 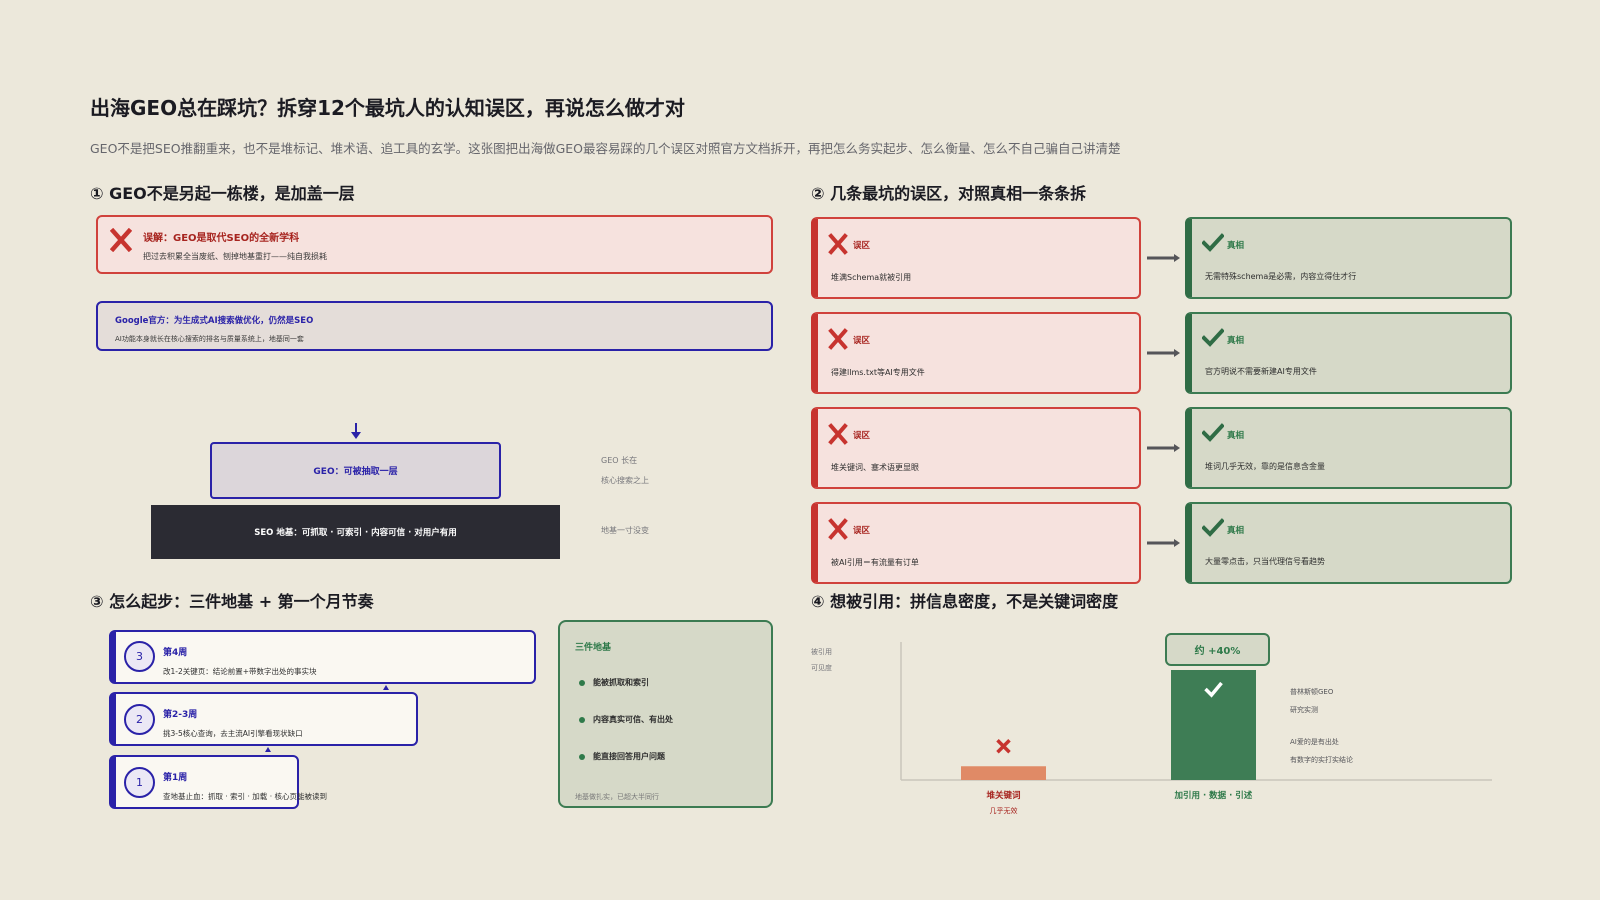 I want to click on page-title: 出海GEO总在踩坑？拆穿12个最坑人的认知误区，再说怎么做才对, so click(x=387, y=108).